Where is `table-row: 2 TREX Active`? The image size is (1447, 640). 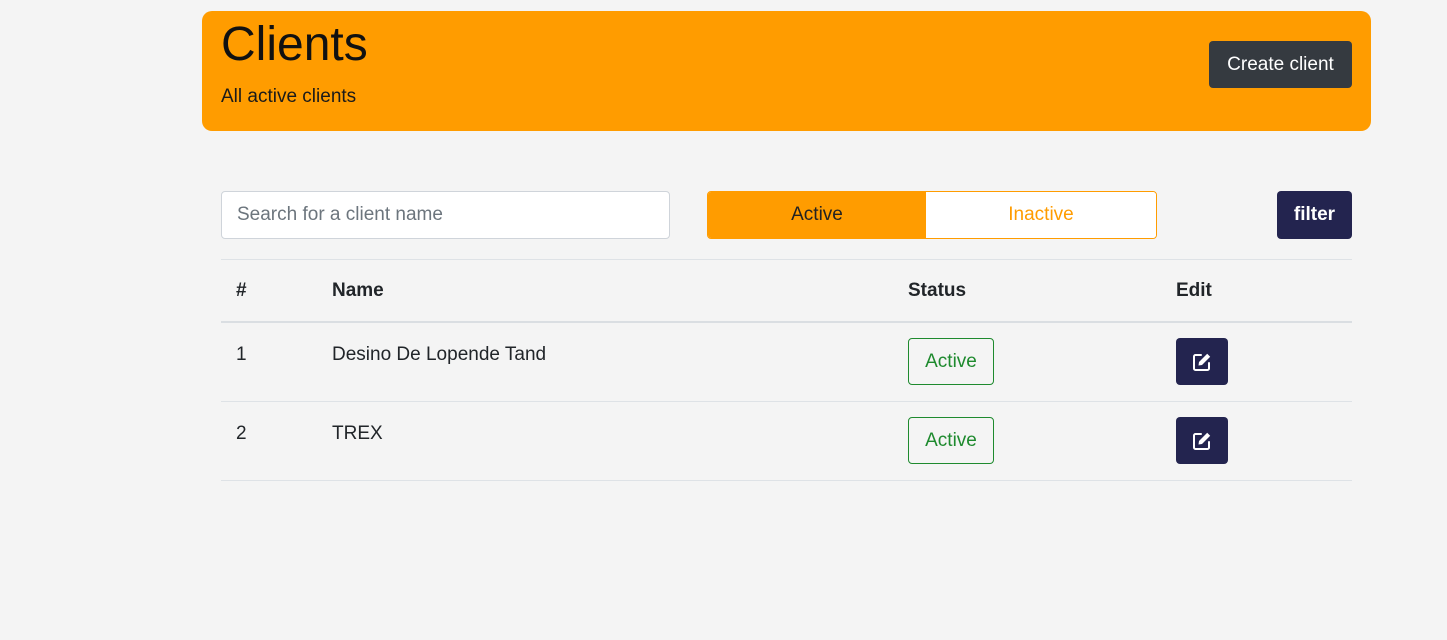 table-row: 2 TREX Active is located at coordinates (786, 441).